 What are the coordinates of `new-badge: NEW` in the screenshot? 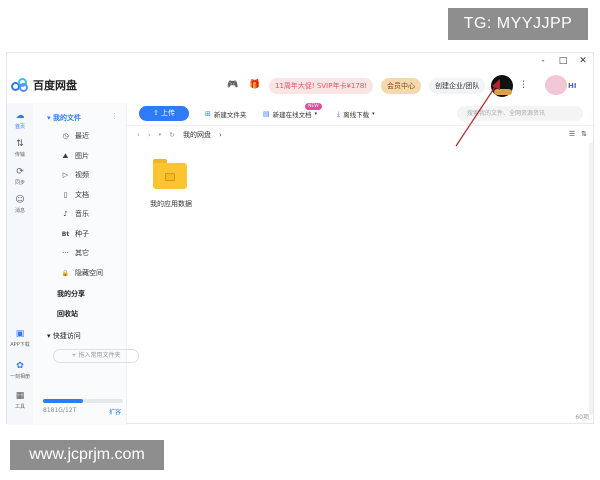 It's located at (313, 106).